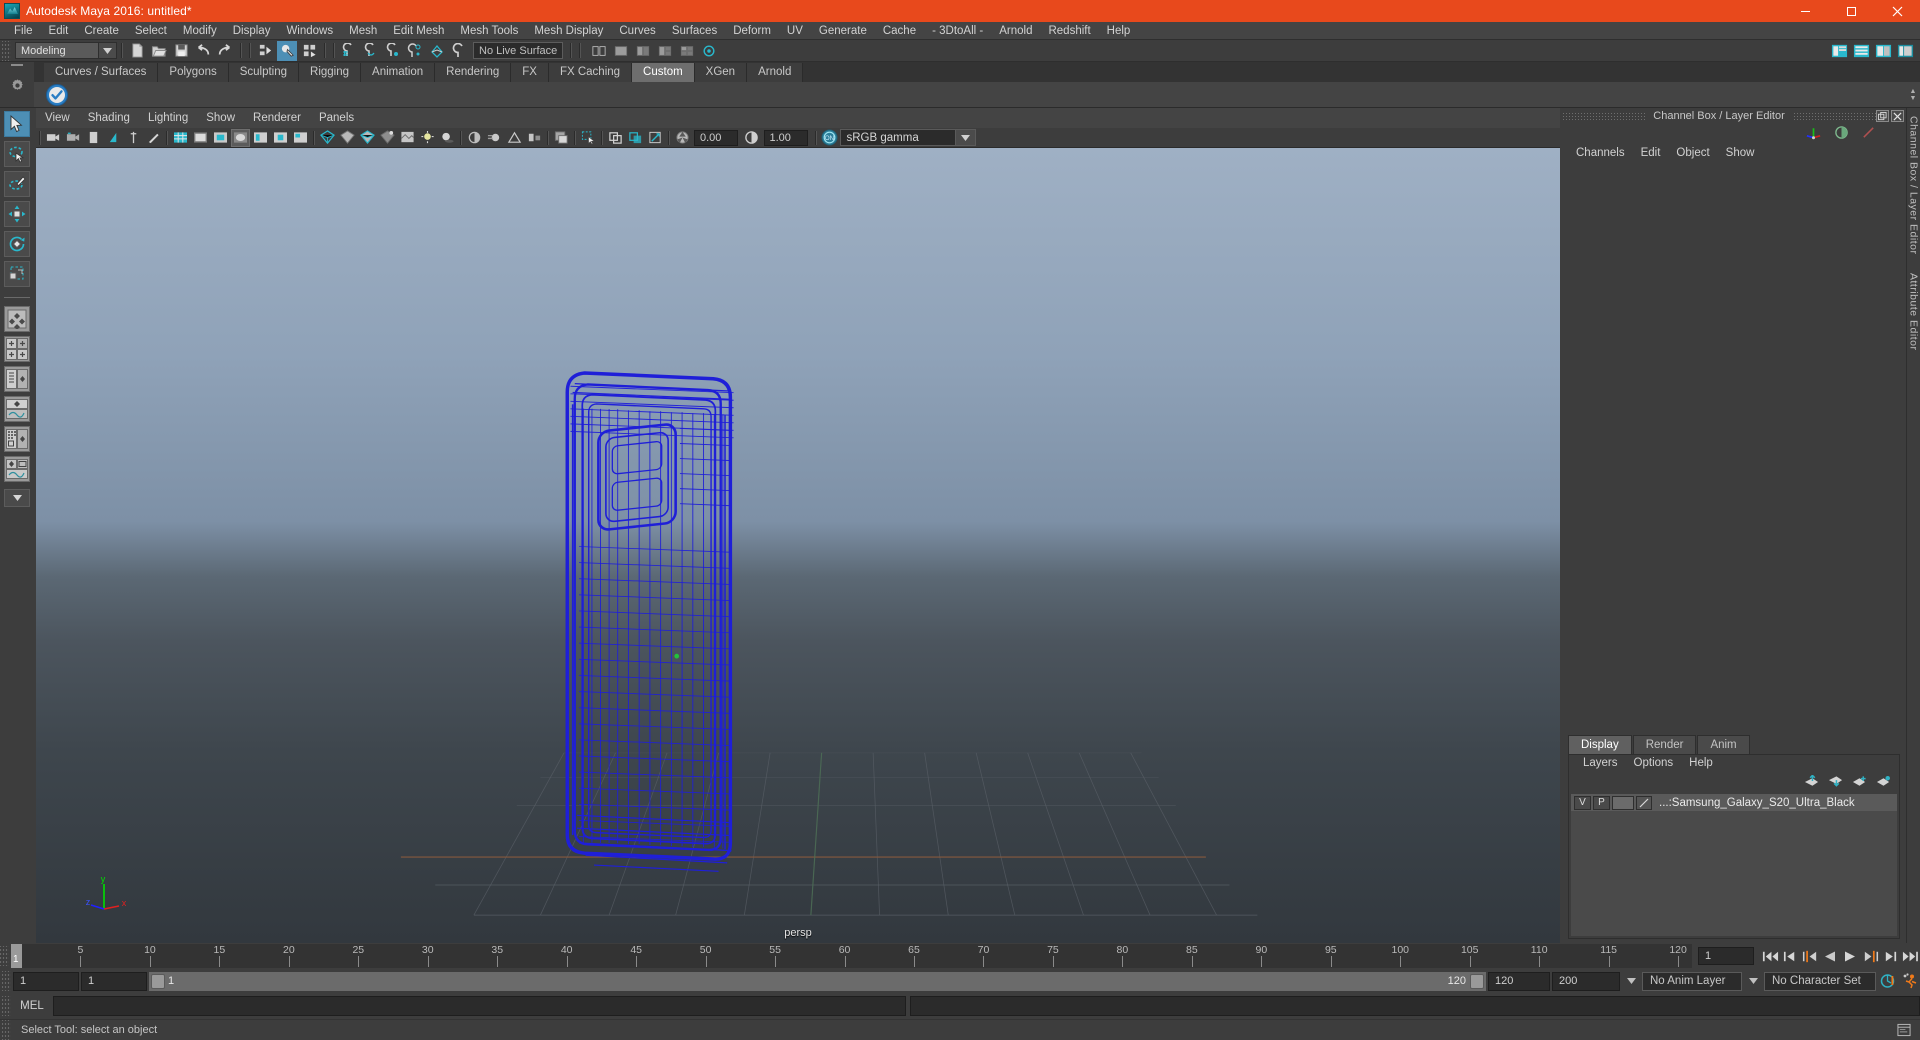 The image size is (1920, 1040). What do you see at coordinates (957, 31) in the screenshot?
I see `menu-3dtoall: - 3DtoAll -` at bounding box center [957, 31].